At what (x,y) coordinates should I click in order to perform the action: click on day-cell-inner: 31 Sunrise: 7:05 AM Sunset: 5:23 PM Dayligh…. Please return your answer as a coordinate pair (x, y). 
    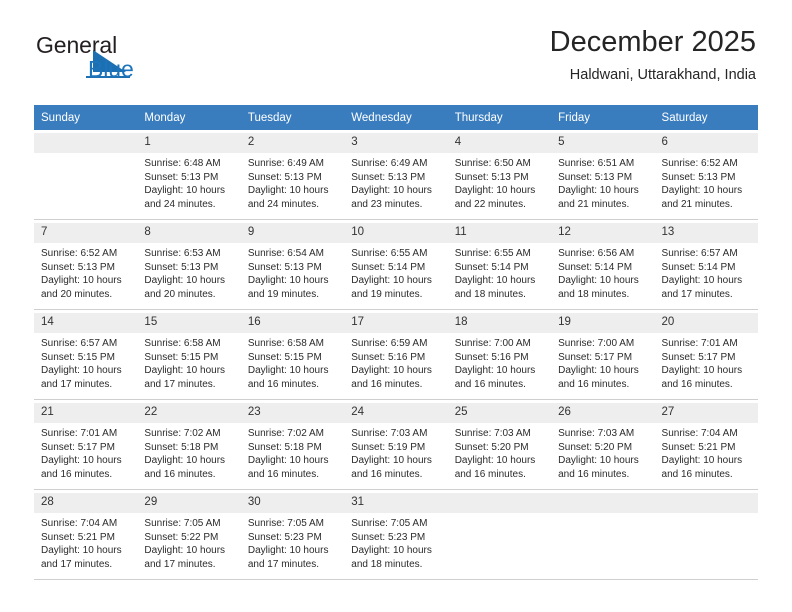
    Looking at the image, I should click on (396, 534).